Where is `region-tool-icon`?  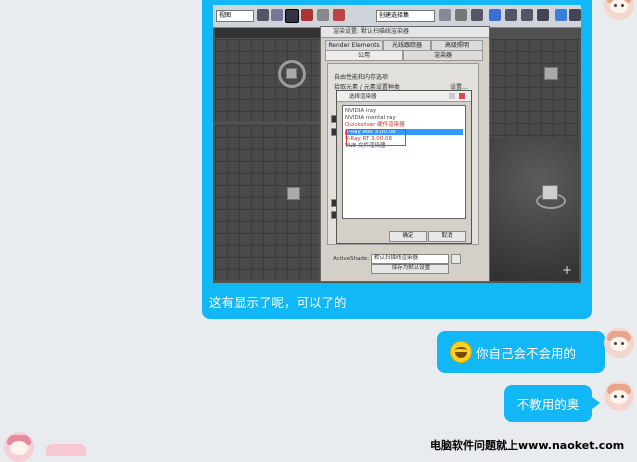
region-tool-icon is located at coordinates (292, 16).